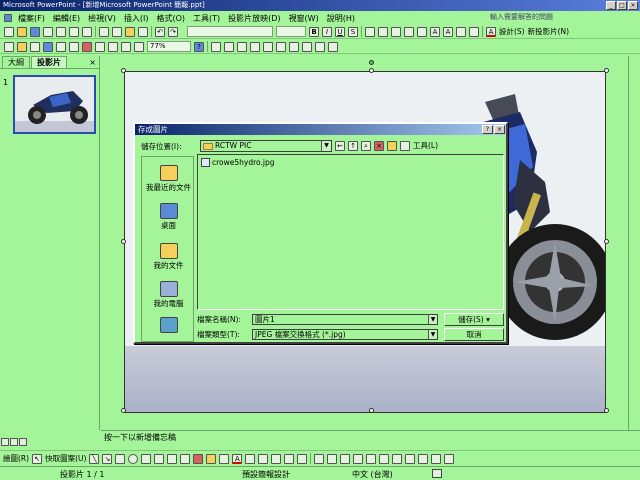 Image resolution: width=640 pixels, height=480 pixels. I want to click on picture-tool-icon, so click(216, 46).